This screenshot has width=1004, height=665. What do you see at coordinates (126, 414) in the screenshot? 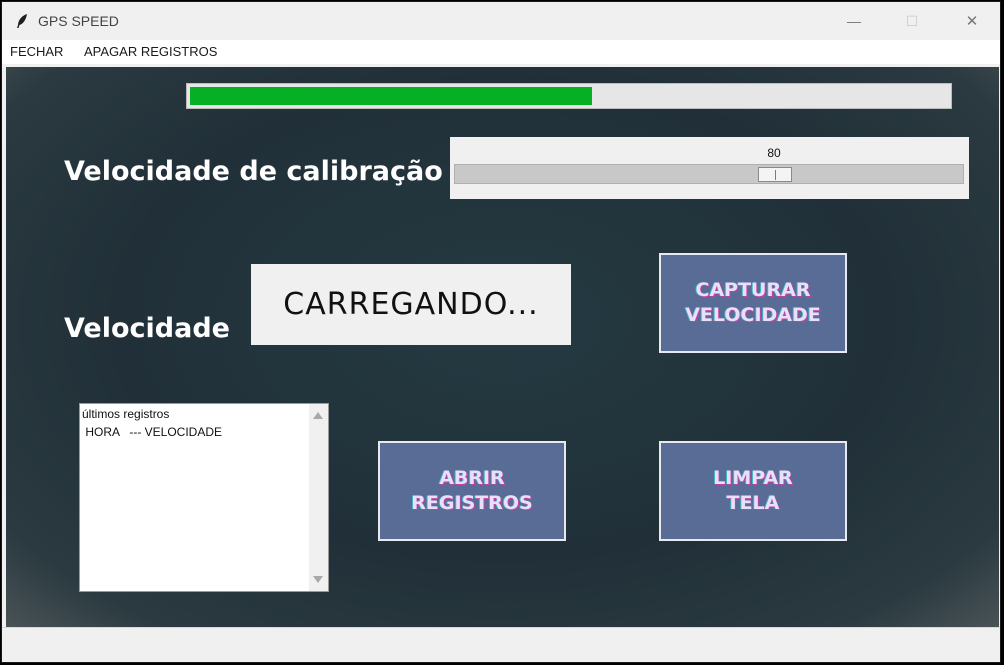
I see `list-item: últimos registros` at bounding box center [126, 414].